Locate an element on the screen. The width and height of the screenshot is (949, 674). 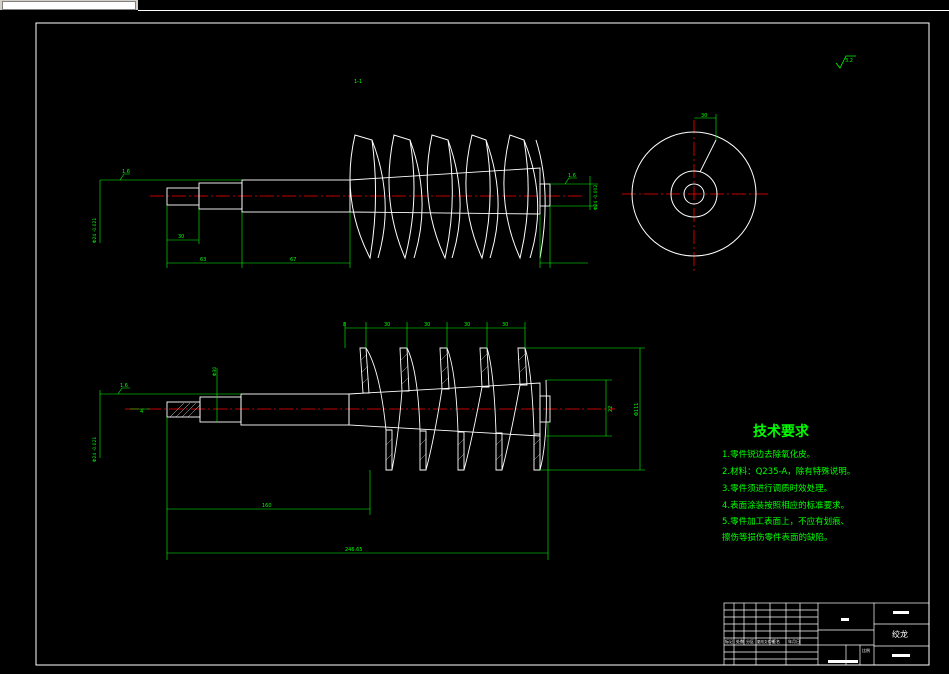
dim-shaft-diameter: Φ24 -0.021 is located at coordinates (95, 449).